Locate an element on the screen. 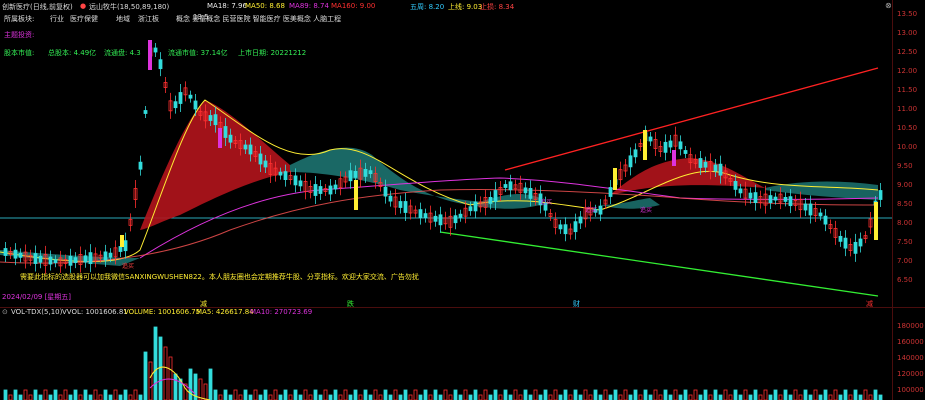  tag-1: 追买 is located at coordinates (128, 266).